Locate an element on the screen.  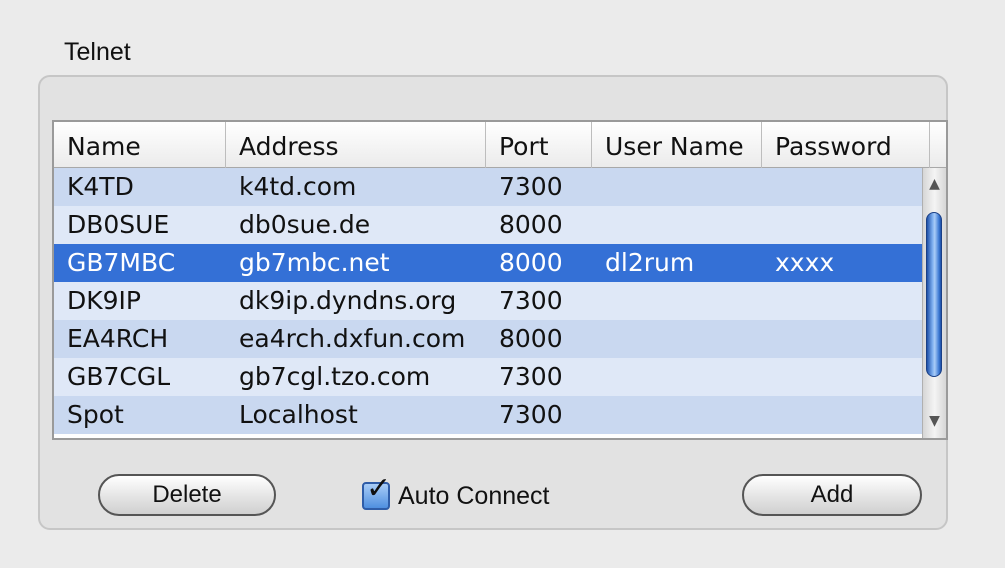
telnet-group-title: Telnet is located at coordinates (97, 52).